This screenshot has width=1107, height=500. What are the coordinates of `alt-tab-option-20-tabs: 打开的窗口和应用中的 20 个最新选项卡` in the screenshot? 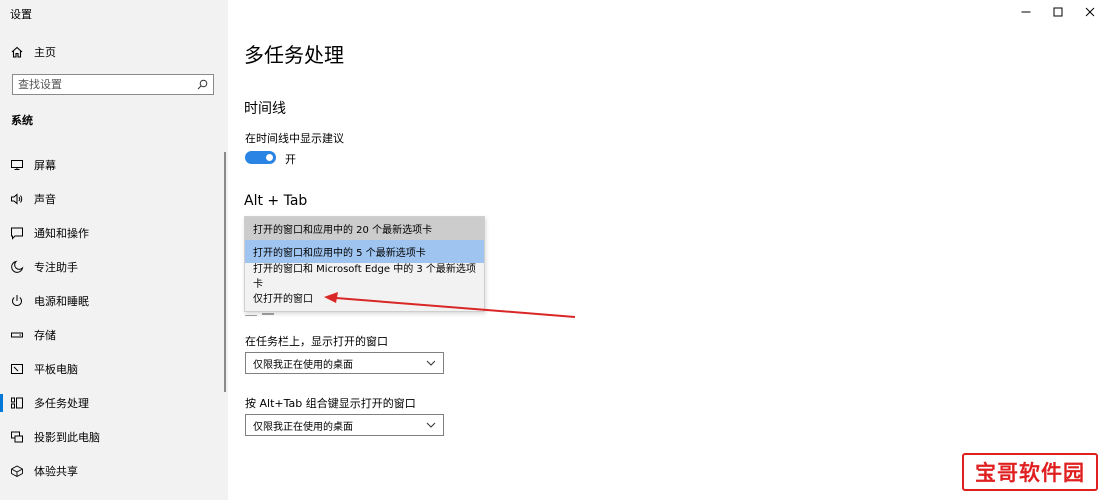 It's located at (364, 228).